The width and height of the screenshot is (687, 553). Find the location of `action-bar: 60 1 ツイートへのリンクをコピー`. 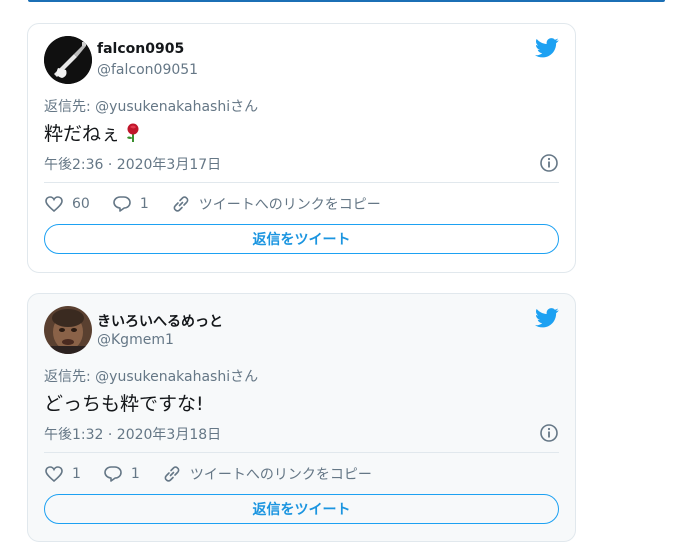

action-bar: 60 1 ツイートへのリンクをコピー is located at coordinates (223, 204).